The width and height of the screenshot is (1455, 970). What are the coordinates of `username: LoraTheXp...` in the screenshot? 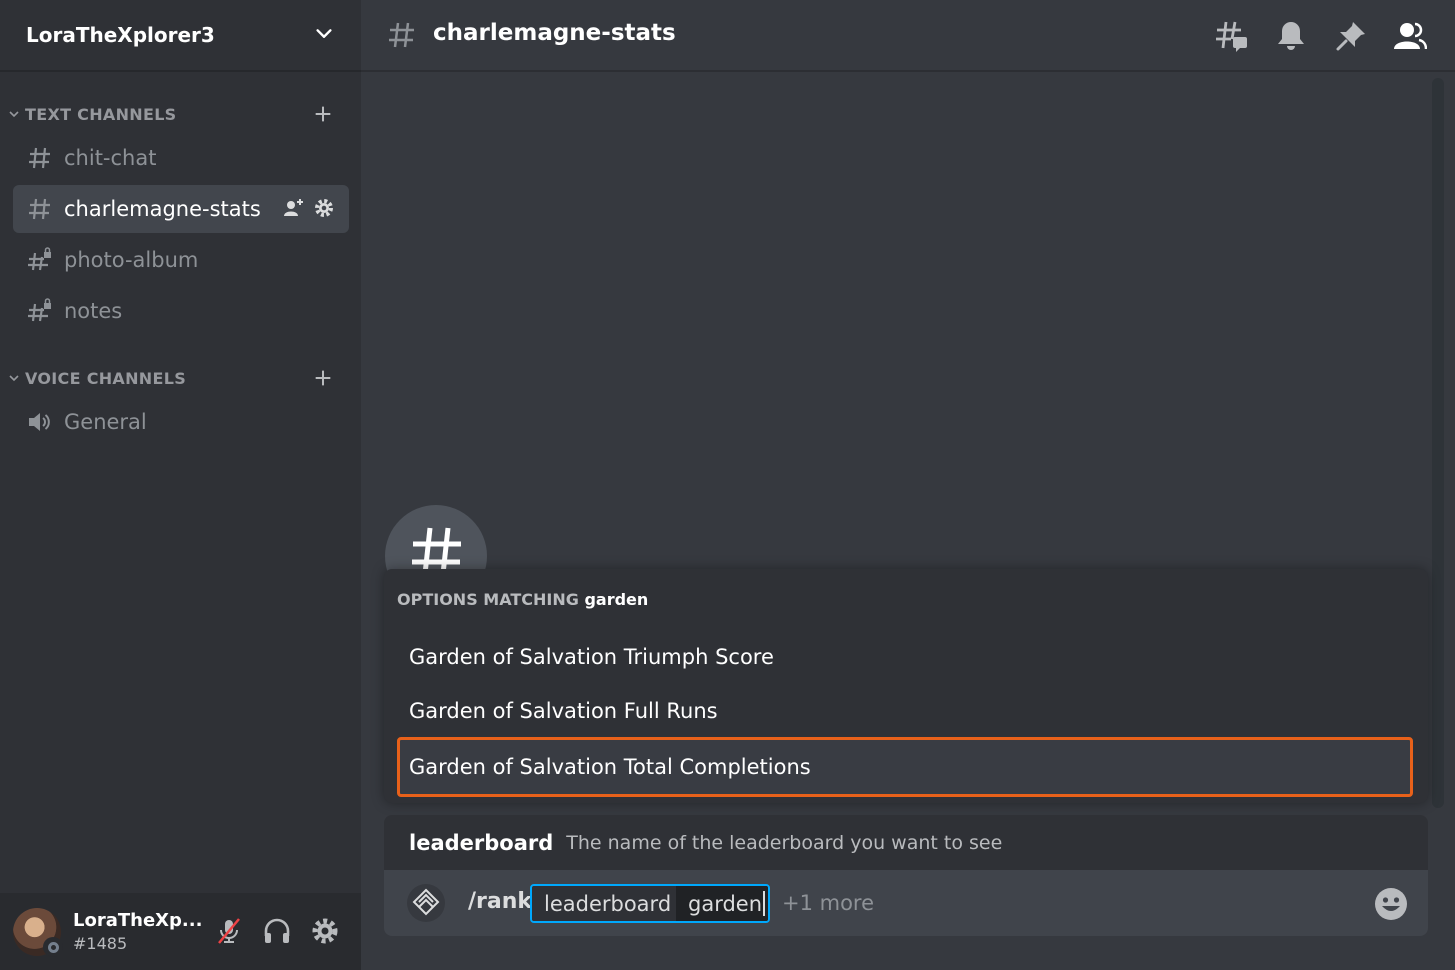 It's located at (138, 920).